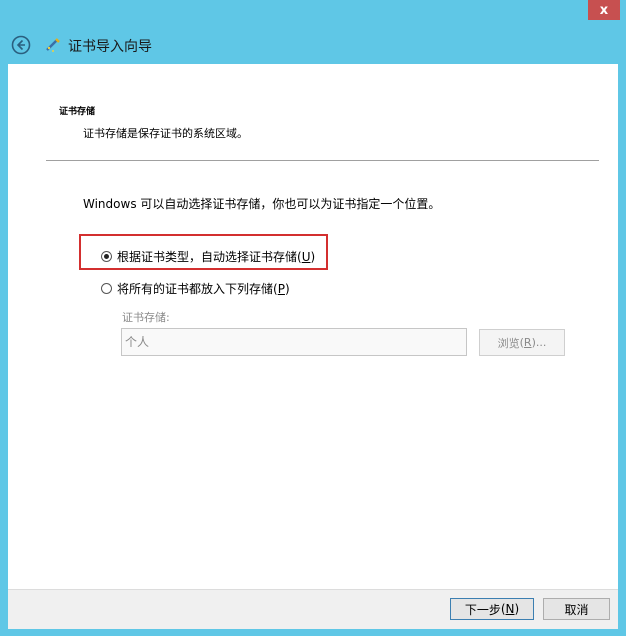 This screenshot has width=626, height=636. Describe the element at coordinates (281, 288) in the screenshot. I see `hotkey-p: P` at that location.